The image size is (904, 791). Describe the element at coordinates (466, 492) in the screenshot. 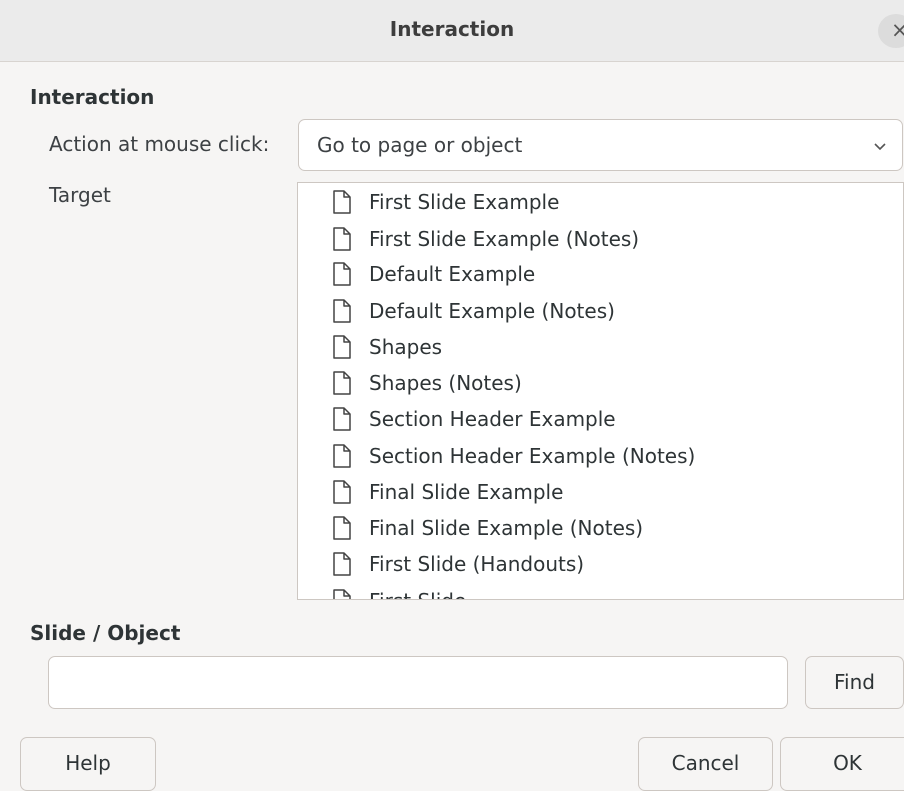

I see `list-item-label: Final Slide Example` at that location.